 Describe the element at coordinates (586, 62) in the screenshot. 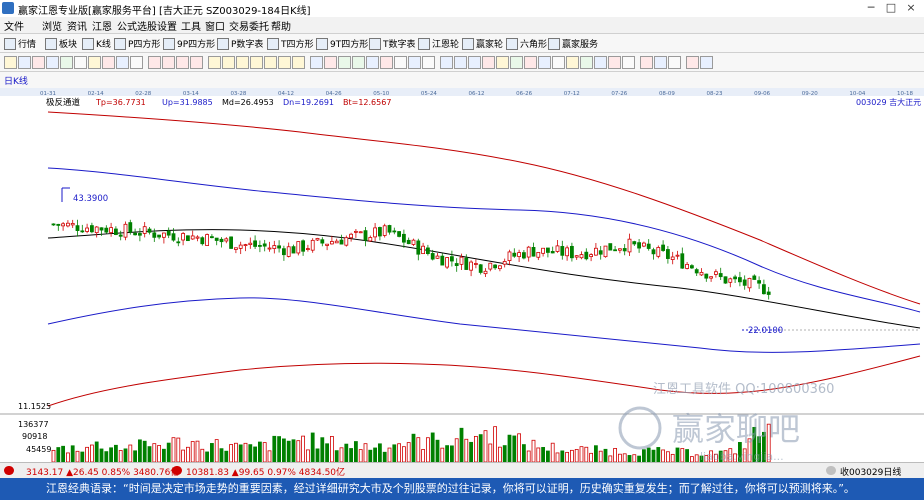

I see `help-icon` at that location.